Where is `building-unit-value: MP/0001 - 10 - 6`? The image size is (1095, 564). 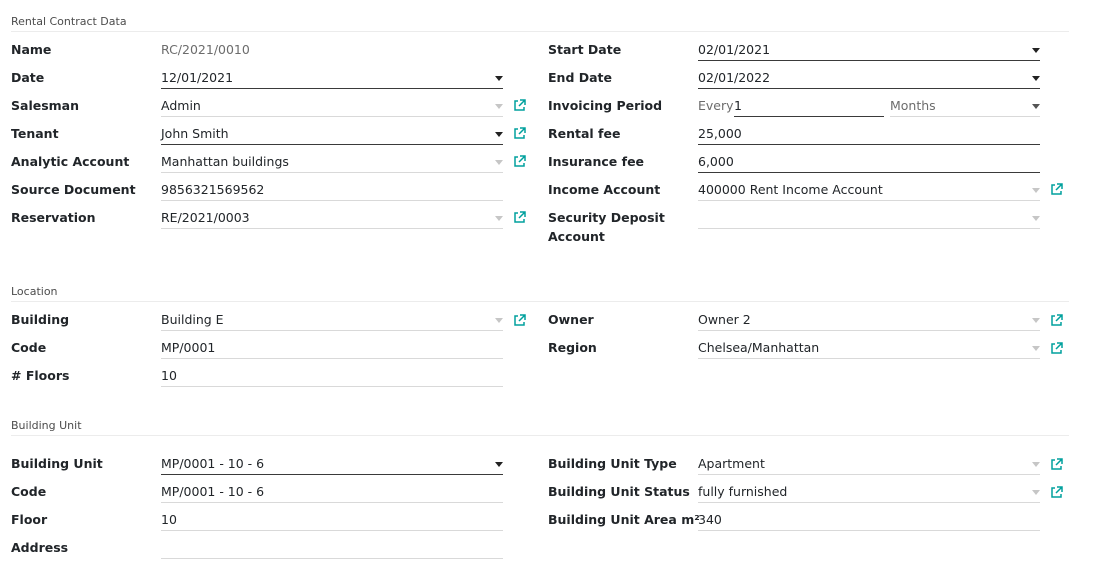
building-unit-value: MP/0001 - 10 - 6 is located at coordinates (213, 463).